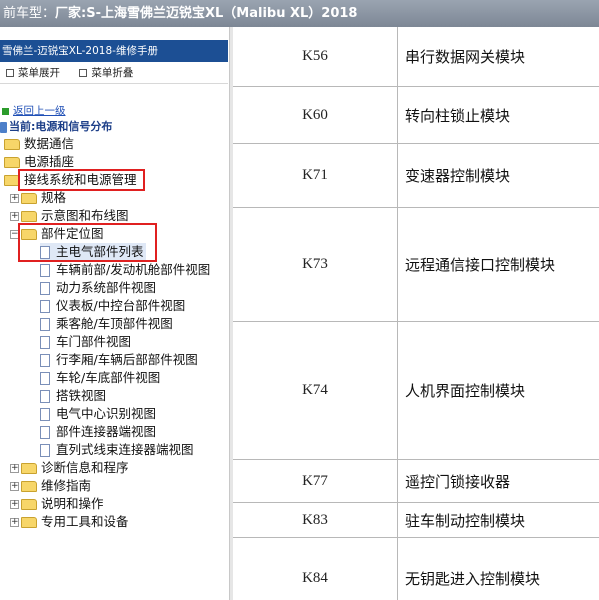 This screenshot has width=599, height=600. What do you see at coordinates (133, 269) in the screenshot?
I see `tree-item-label: 车辆前部/发动机舱部件视图` at bounding box center [133, 269].